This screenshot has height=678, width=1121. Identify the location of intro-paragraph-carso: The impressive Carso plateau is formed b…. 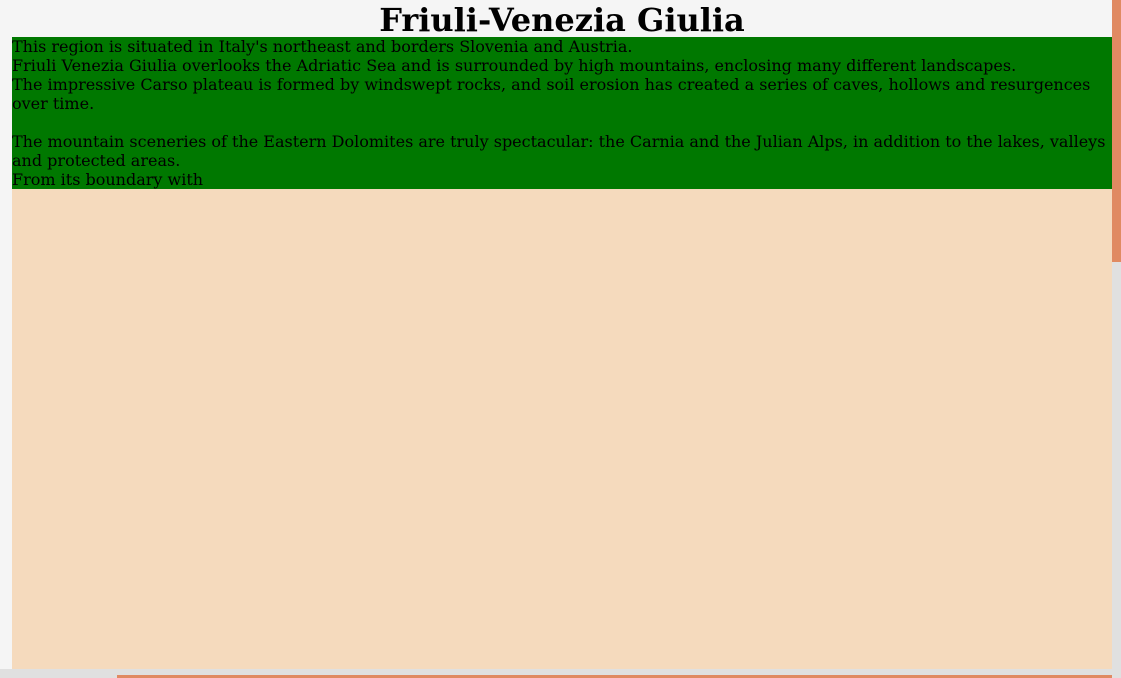
(551, 94).